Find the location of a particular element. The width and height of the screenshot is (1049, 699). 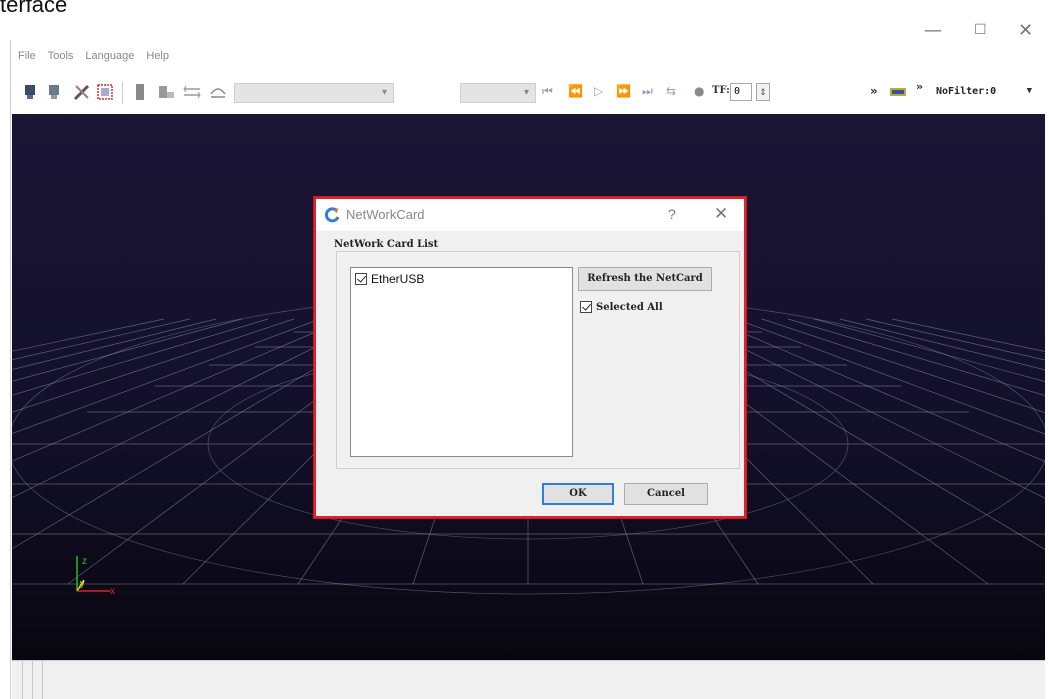

filter-value: NoFilter:0 is located at coordinates (966, 91).